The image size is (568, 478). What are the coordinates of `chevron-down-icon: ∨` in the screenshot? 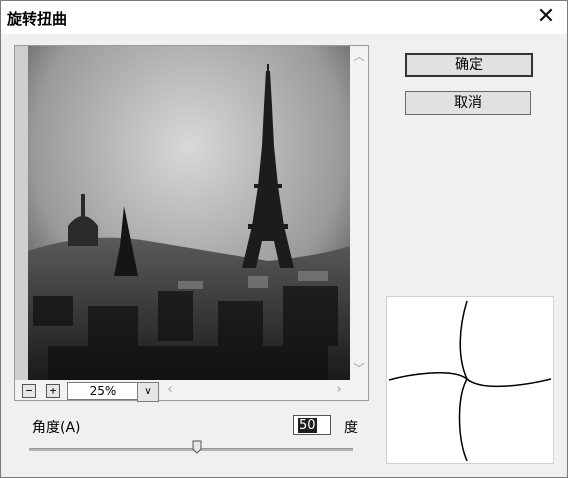 It's located at (148, 392).